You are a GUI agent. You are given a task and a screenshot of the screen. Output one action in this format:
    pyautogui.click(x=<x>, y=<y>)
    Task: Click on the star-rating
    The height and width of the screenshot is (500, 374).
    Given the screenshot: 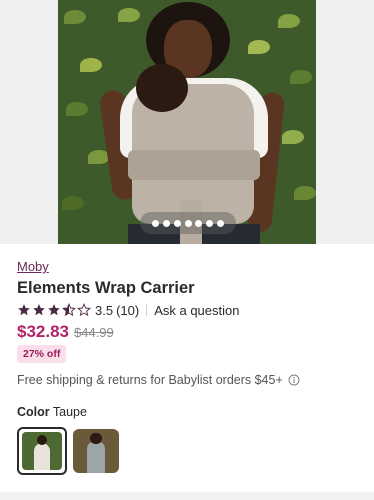 What is the action you would take?
    pyautogui.click(x=54, y=310)
    